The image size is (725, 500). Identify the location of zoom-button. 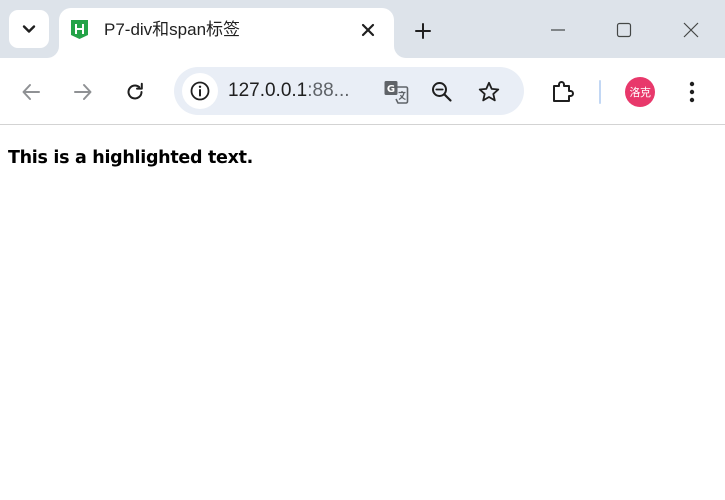
(442, 92).